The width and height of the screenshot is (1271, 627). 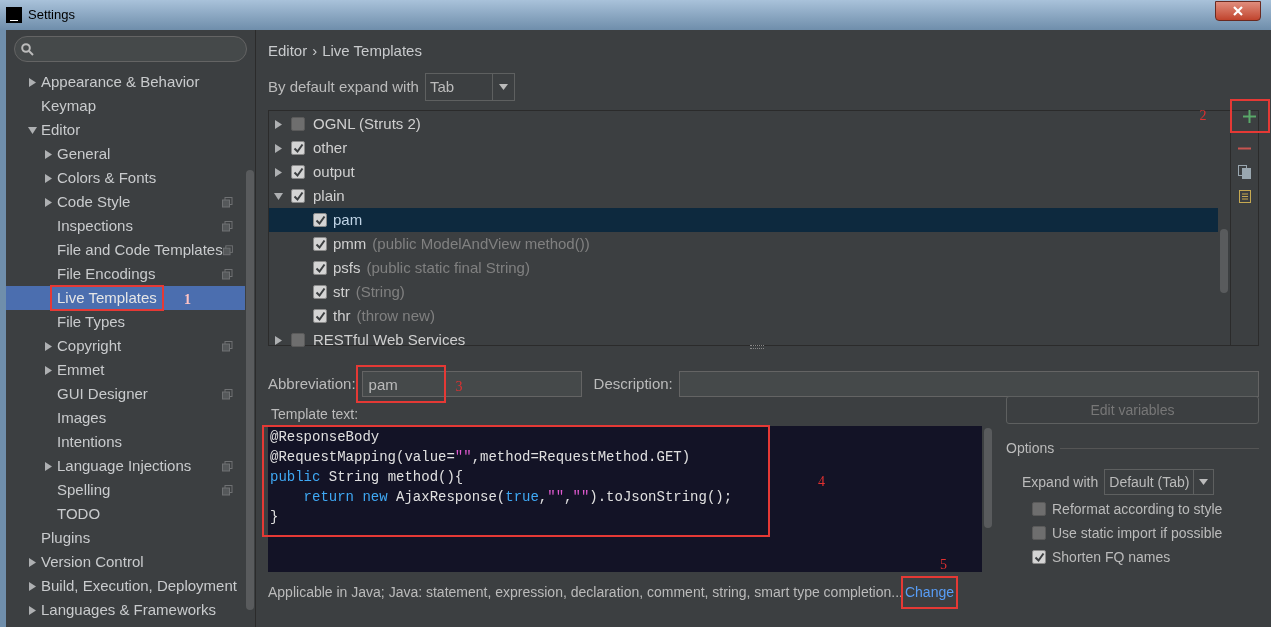 What do you see at coordinates (743, 244) in the screenshot?
I see `template-row: pmm (public ModelAndView method())` at bounding box center [743, 244].